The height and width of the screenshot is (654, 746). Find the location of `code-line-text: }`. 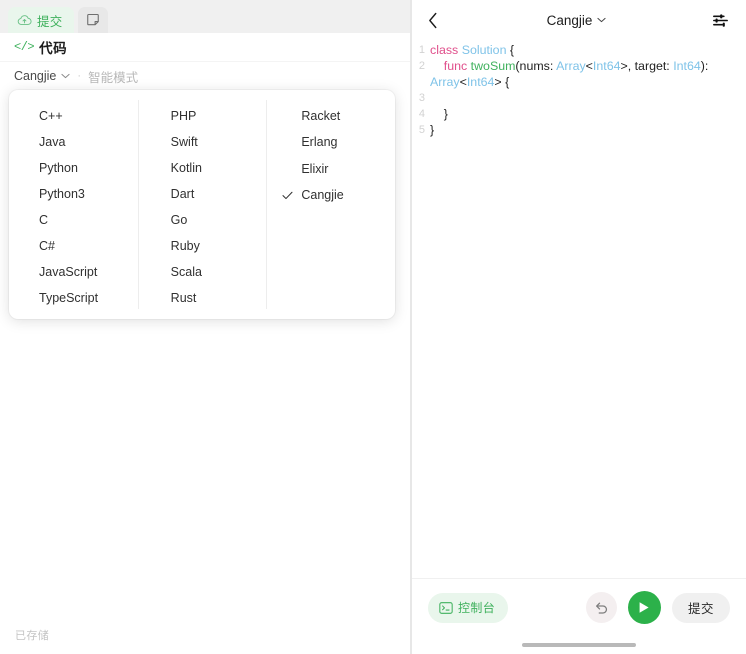

code-line-text: } is located at coordinates (588, 130).